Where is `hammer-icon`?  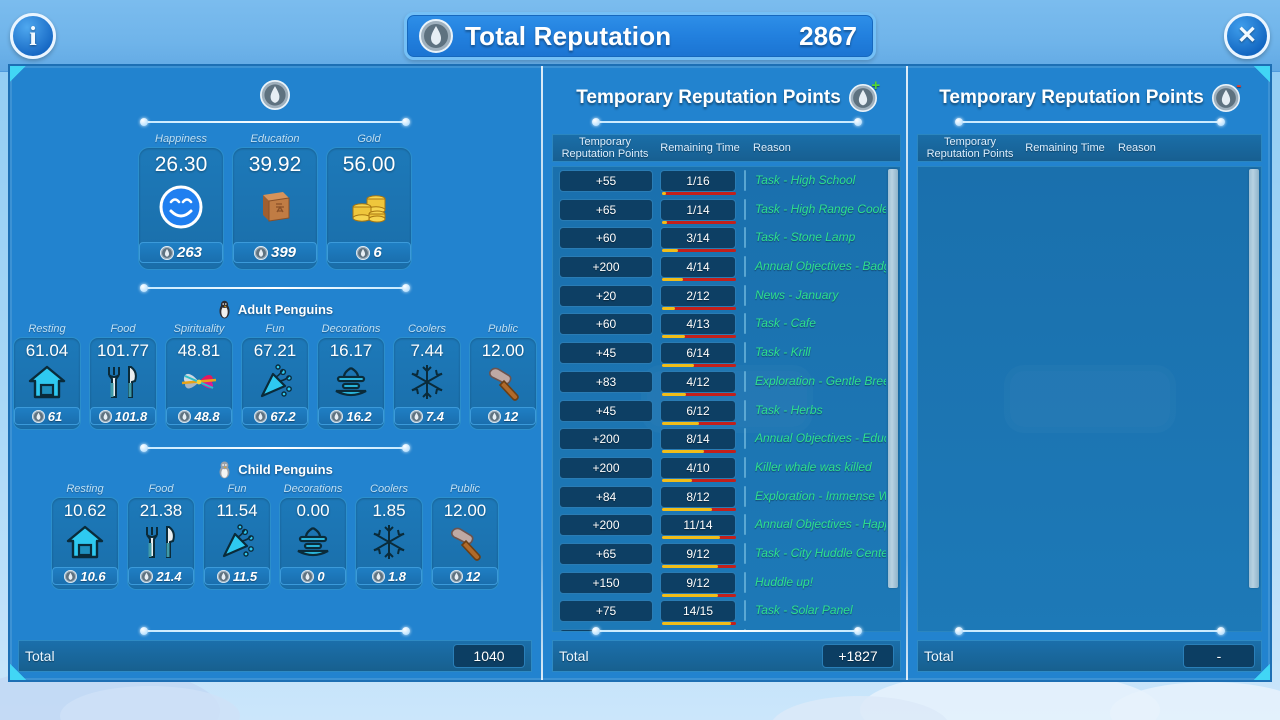
hammer-icon is located at coordinates (465, 542).